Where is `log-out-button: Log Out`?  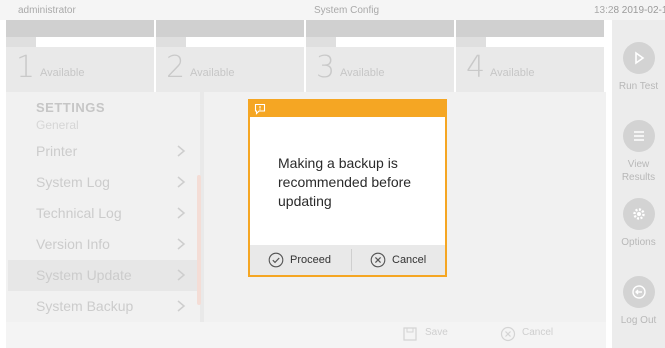 log-out-button: Log Out is located at coordinates (638, 301).